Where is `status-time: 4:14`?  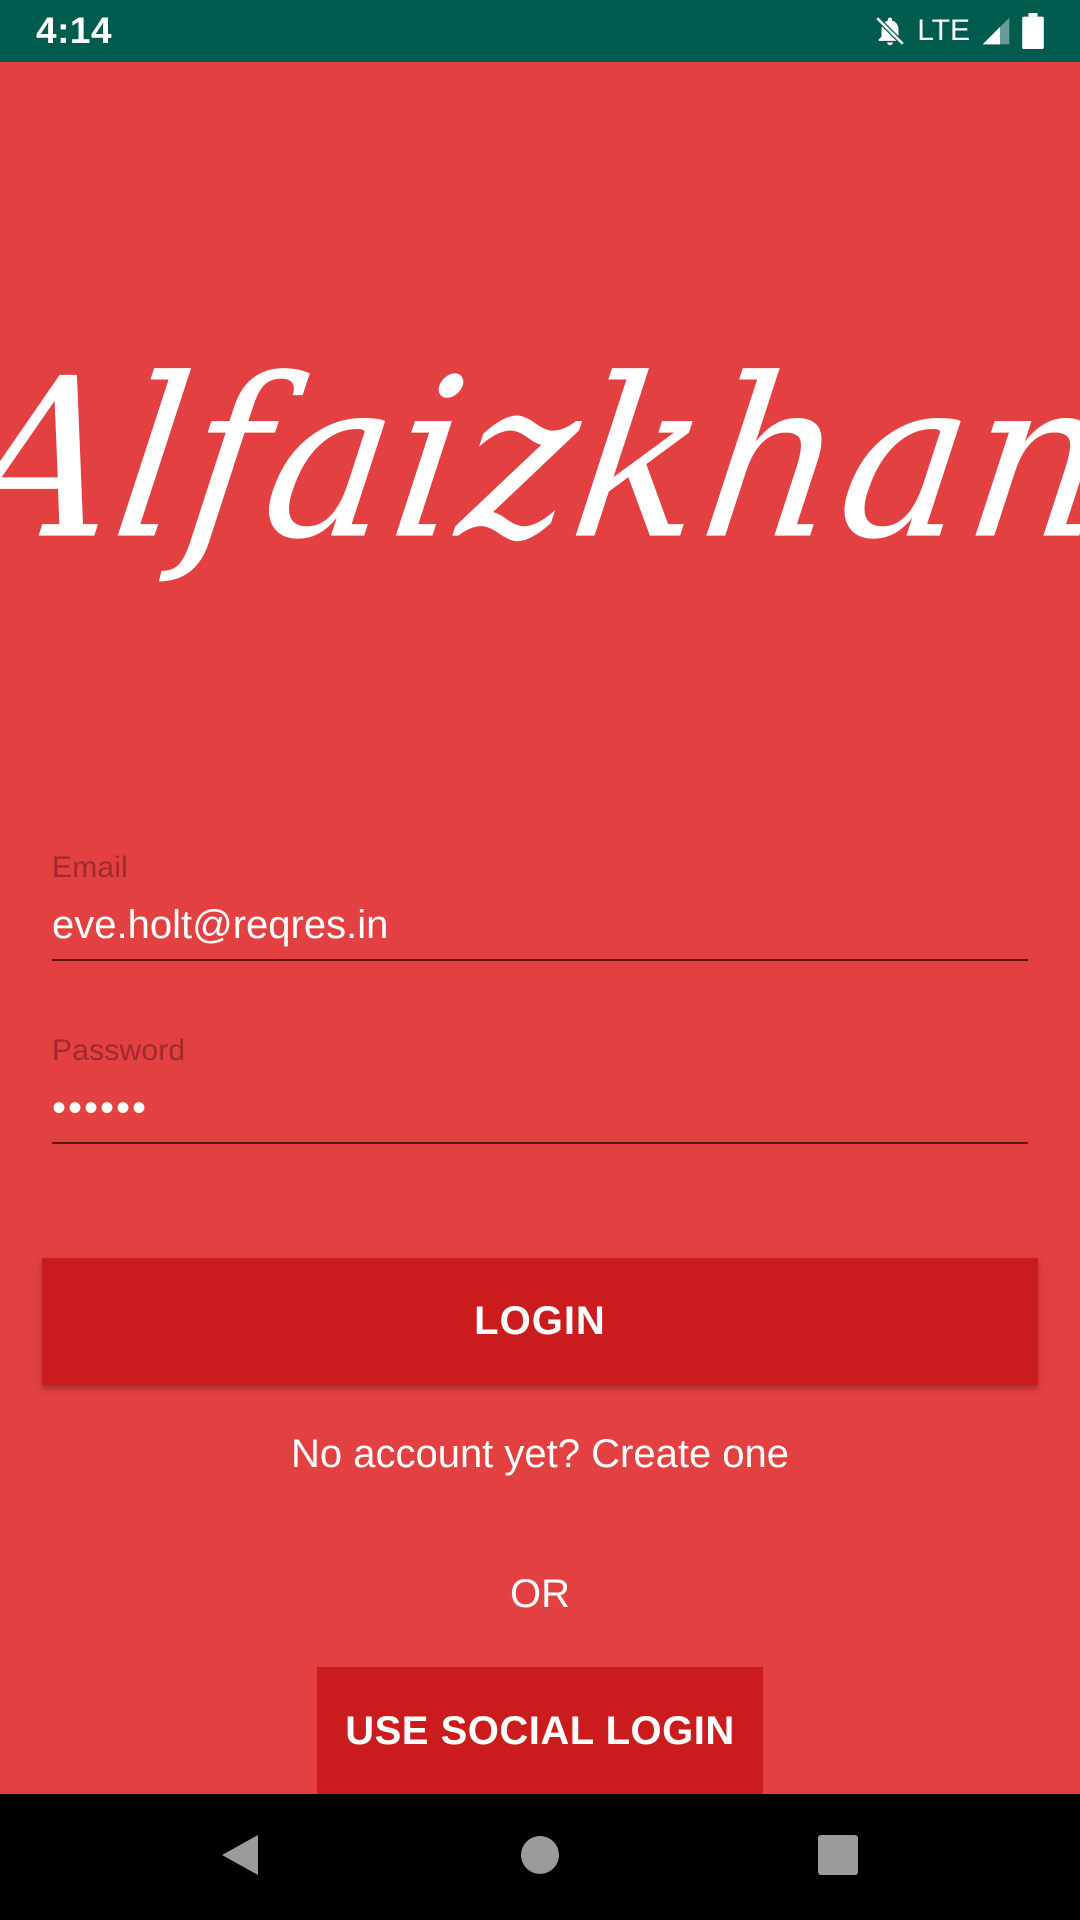
status-time: 4:14 is located at coordinates (74, 30).